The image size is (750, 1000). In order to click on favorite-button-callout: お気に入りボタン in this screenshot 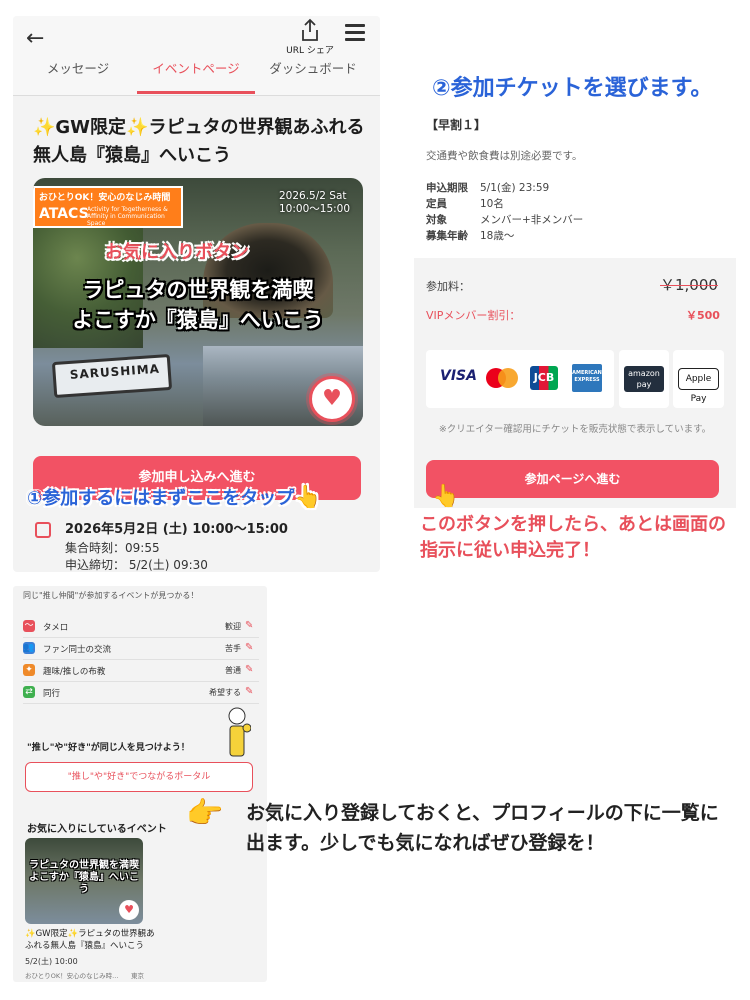, I will do `click(177, 252)`.